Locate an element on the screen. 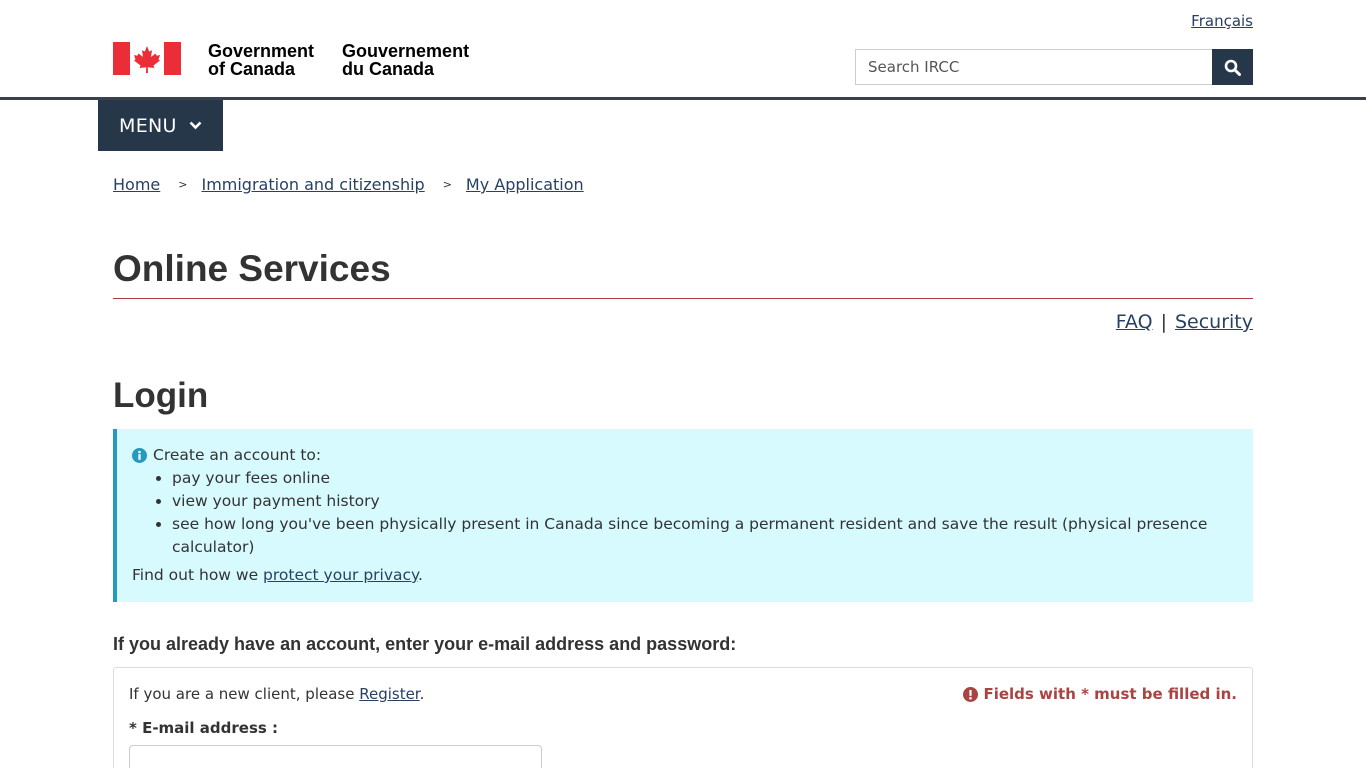 Image resolution: width=1366 pixels, height=768 pixels. info-circle-icon is located at coordinates (139, 455).